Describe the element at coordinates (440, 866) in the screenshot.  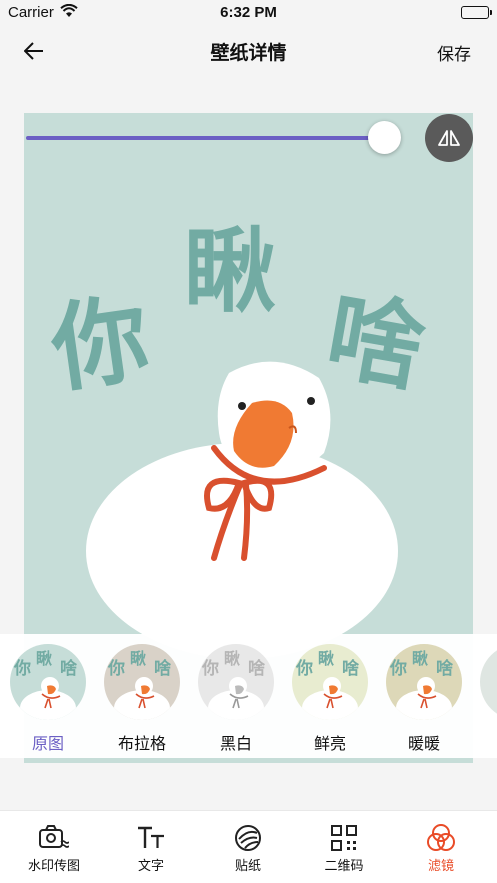
I see `tab-label: 滤镜` at that location.